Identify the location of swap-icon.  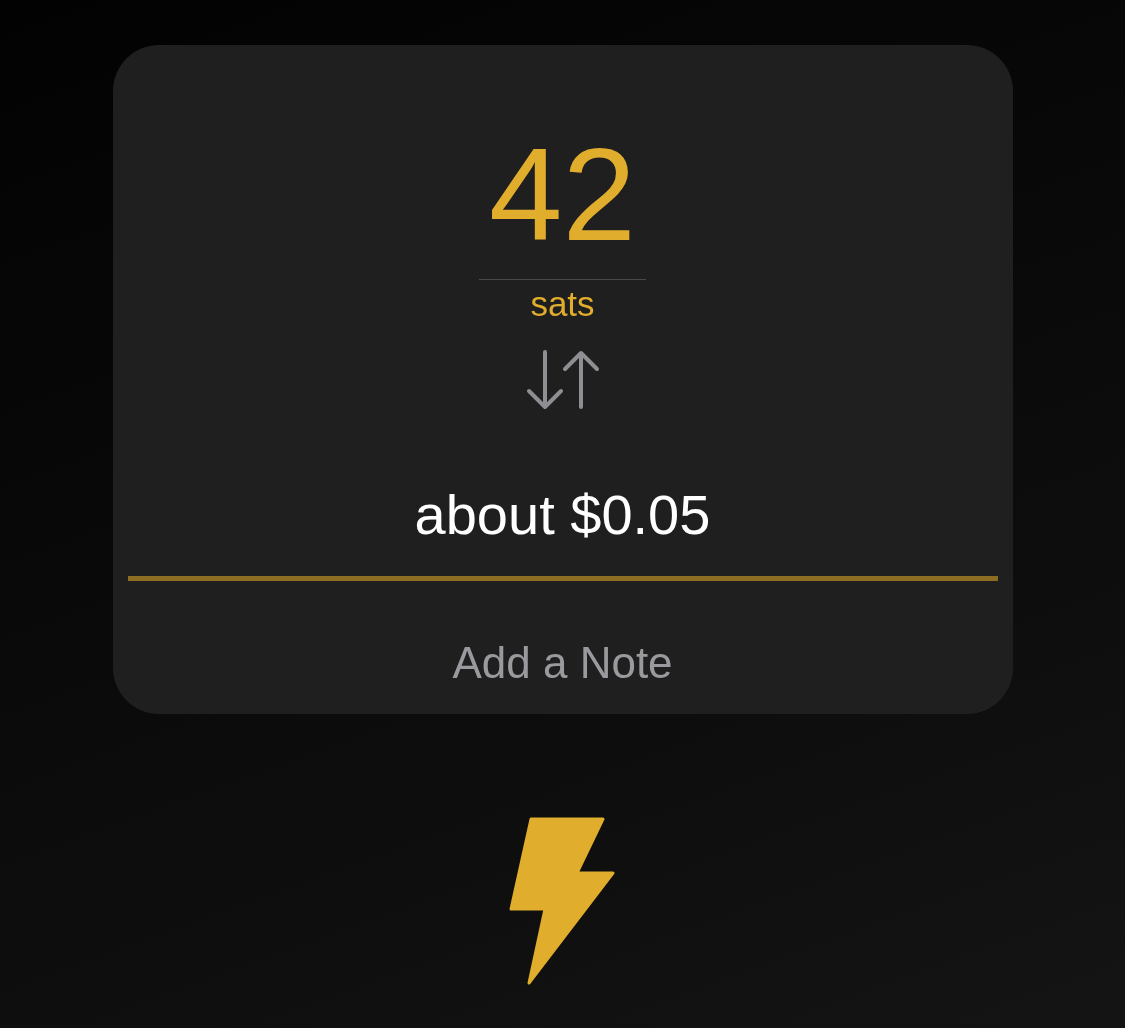
(562, 380).